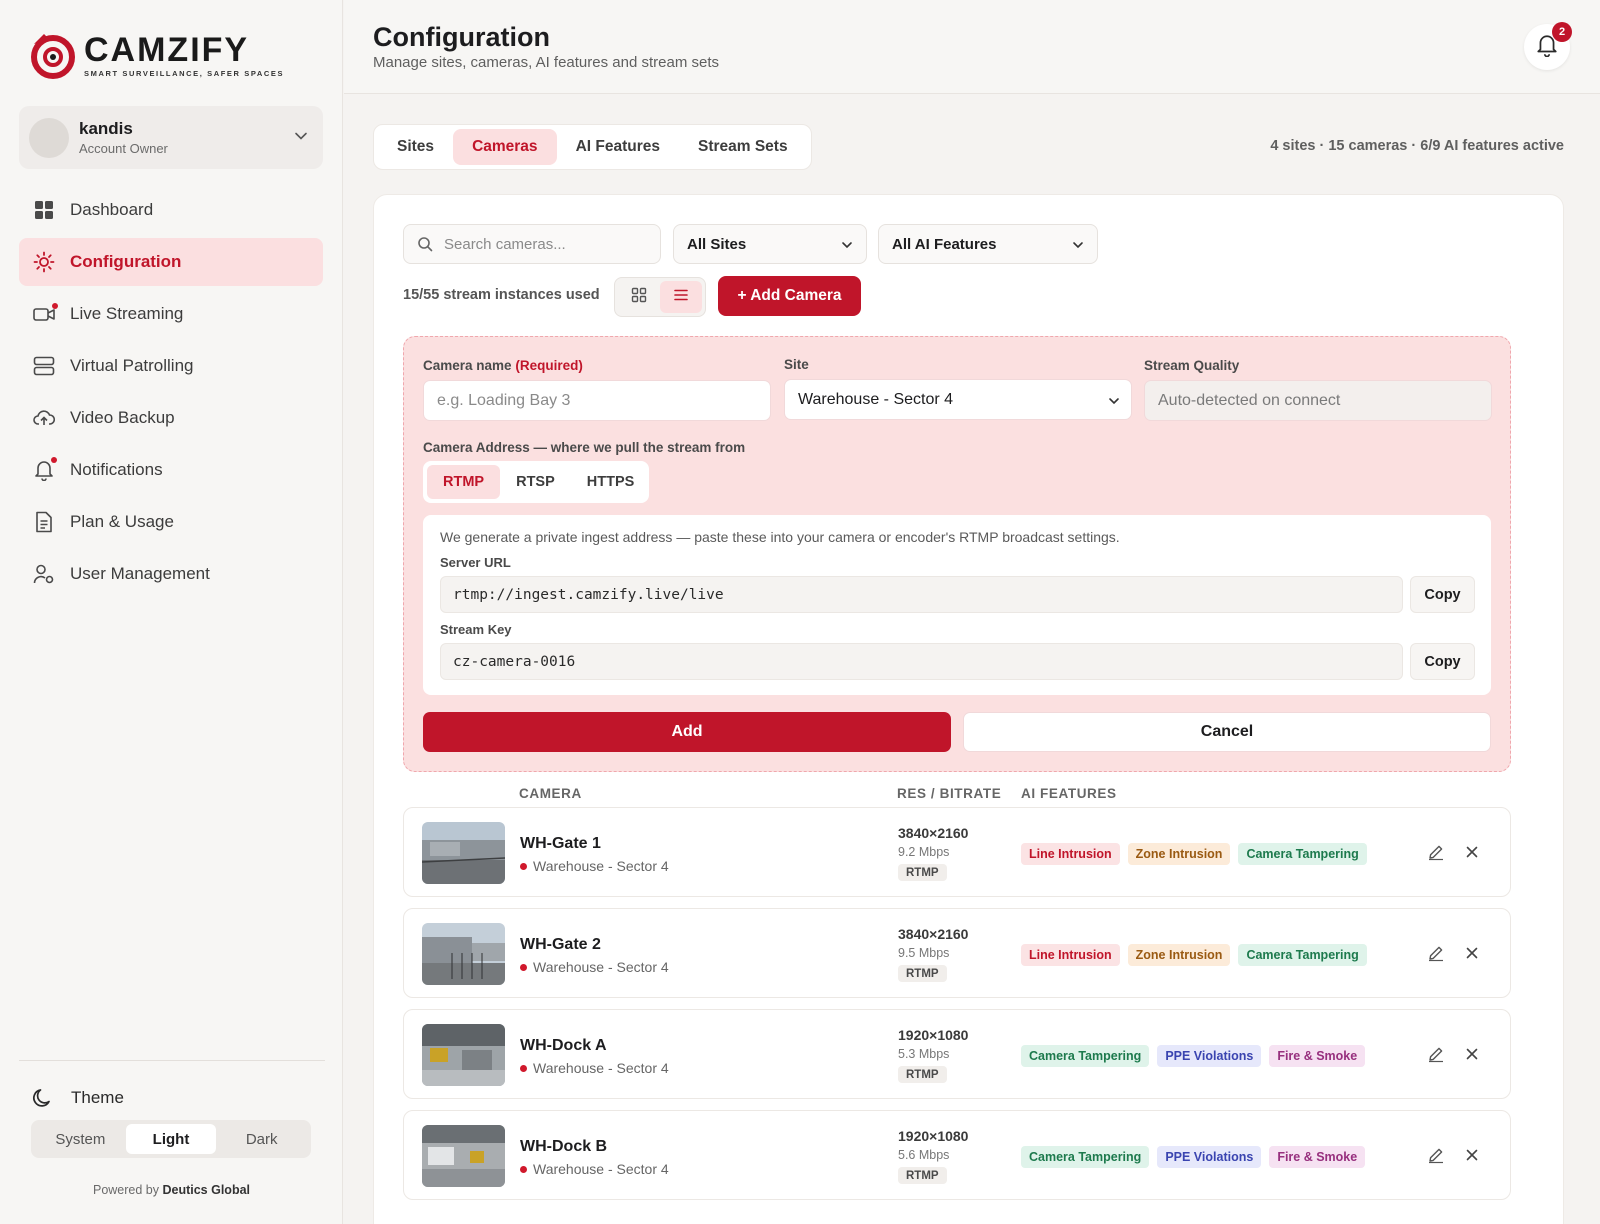 This screenshot has width=1600, height=1224. What do you see at coordinates (156, 55) in the screenshot?
I see `brand-logo: CAMZIFY SMART SURVEILLANCE, SAFER SPACES` at bounding box center [156, 55].